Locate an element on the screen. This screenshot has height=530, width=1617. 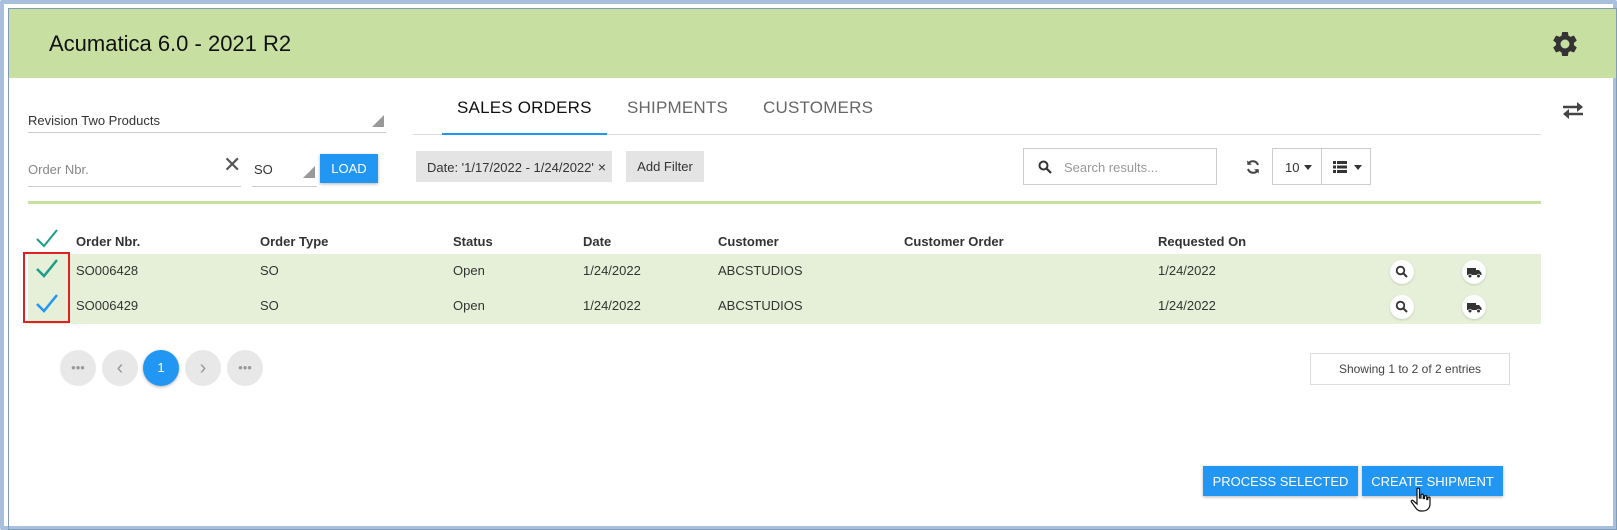
search-box is located at coordinates (1120, 166).